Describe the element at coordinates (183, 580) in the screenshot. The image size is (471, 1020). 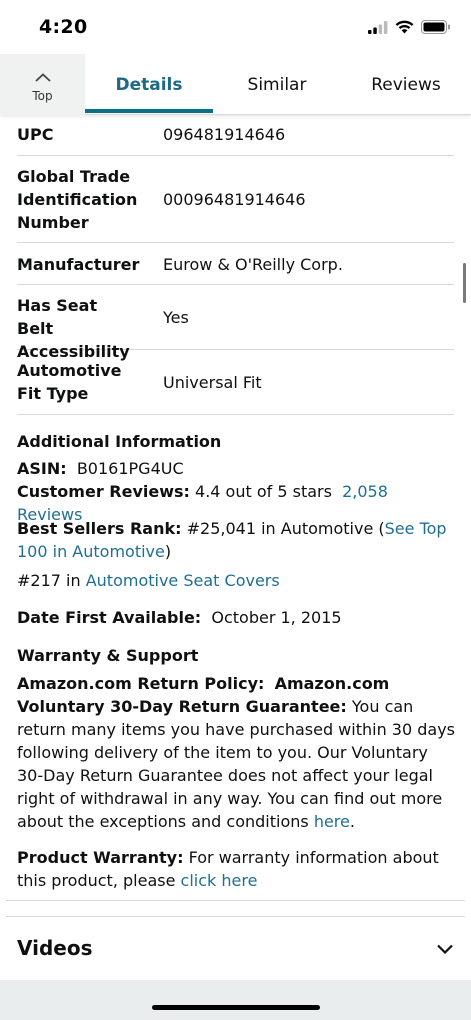
I see `seat-covers-link: Automotive Seat Covers` at that location.